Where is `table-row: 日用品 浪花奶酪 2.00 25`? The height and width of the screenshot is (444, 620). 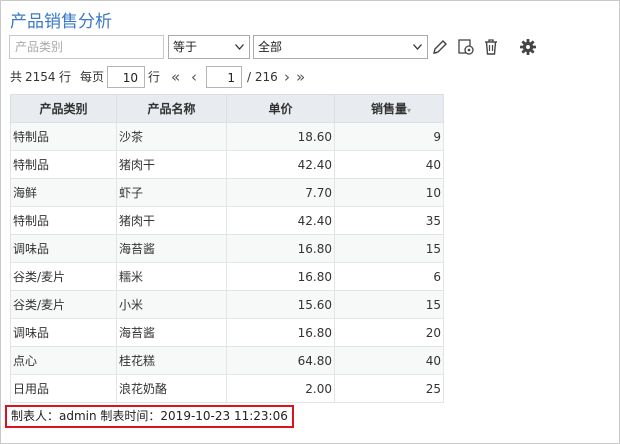
table-row: 日用品 浪花奶酪 2.00 25 is located at coordinates (227, 388).